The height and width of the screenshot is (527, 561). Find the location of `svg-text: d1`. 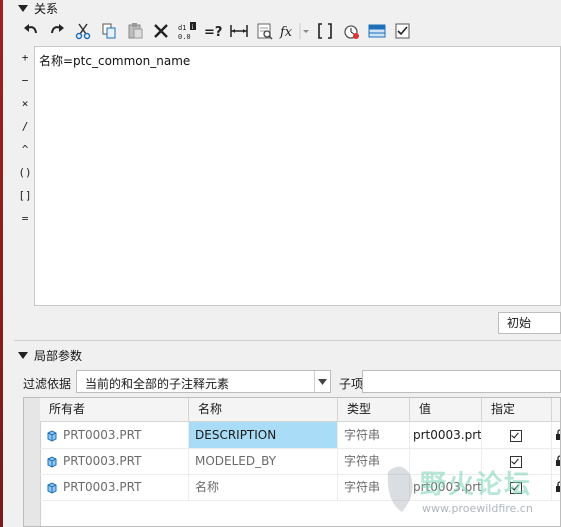

svg-text: d1 is located at coordinates (182, 28).